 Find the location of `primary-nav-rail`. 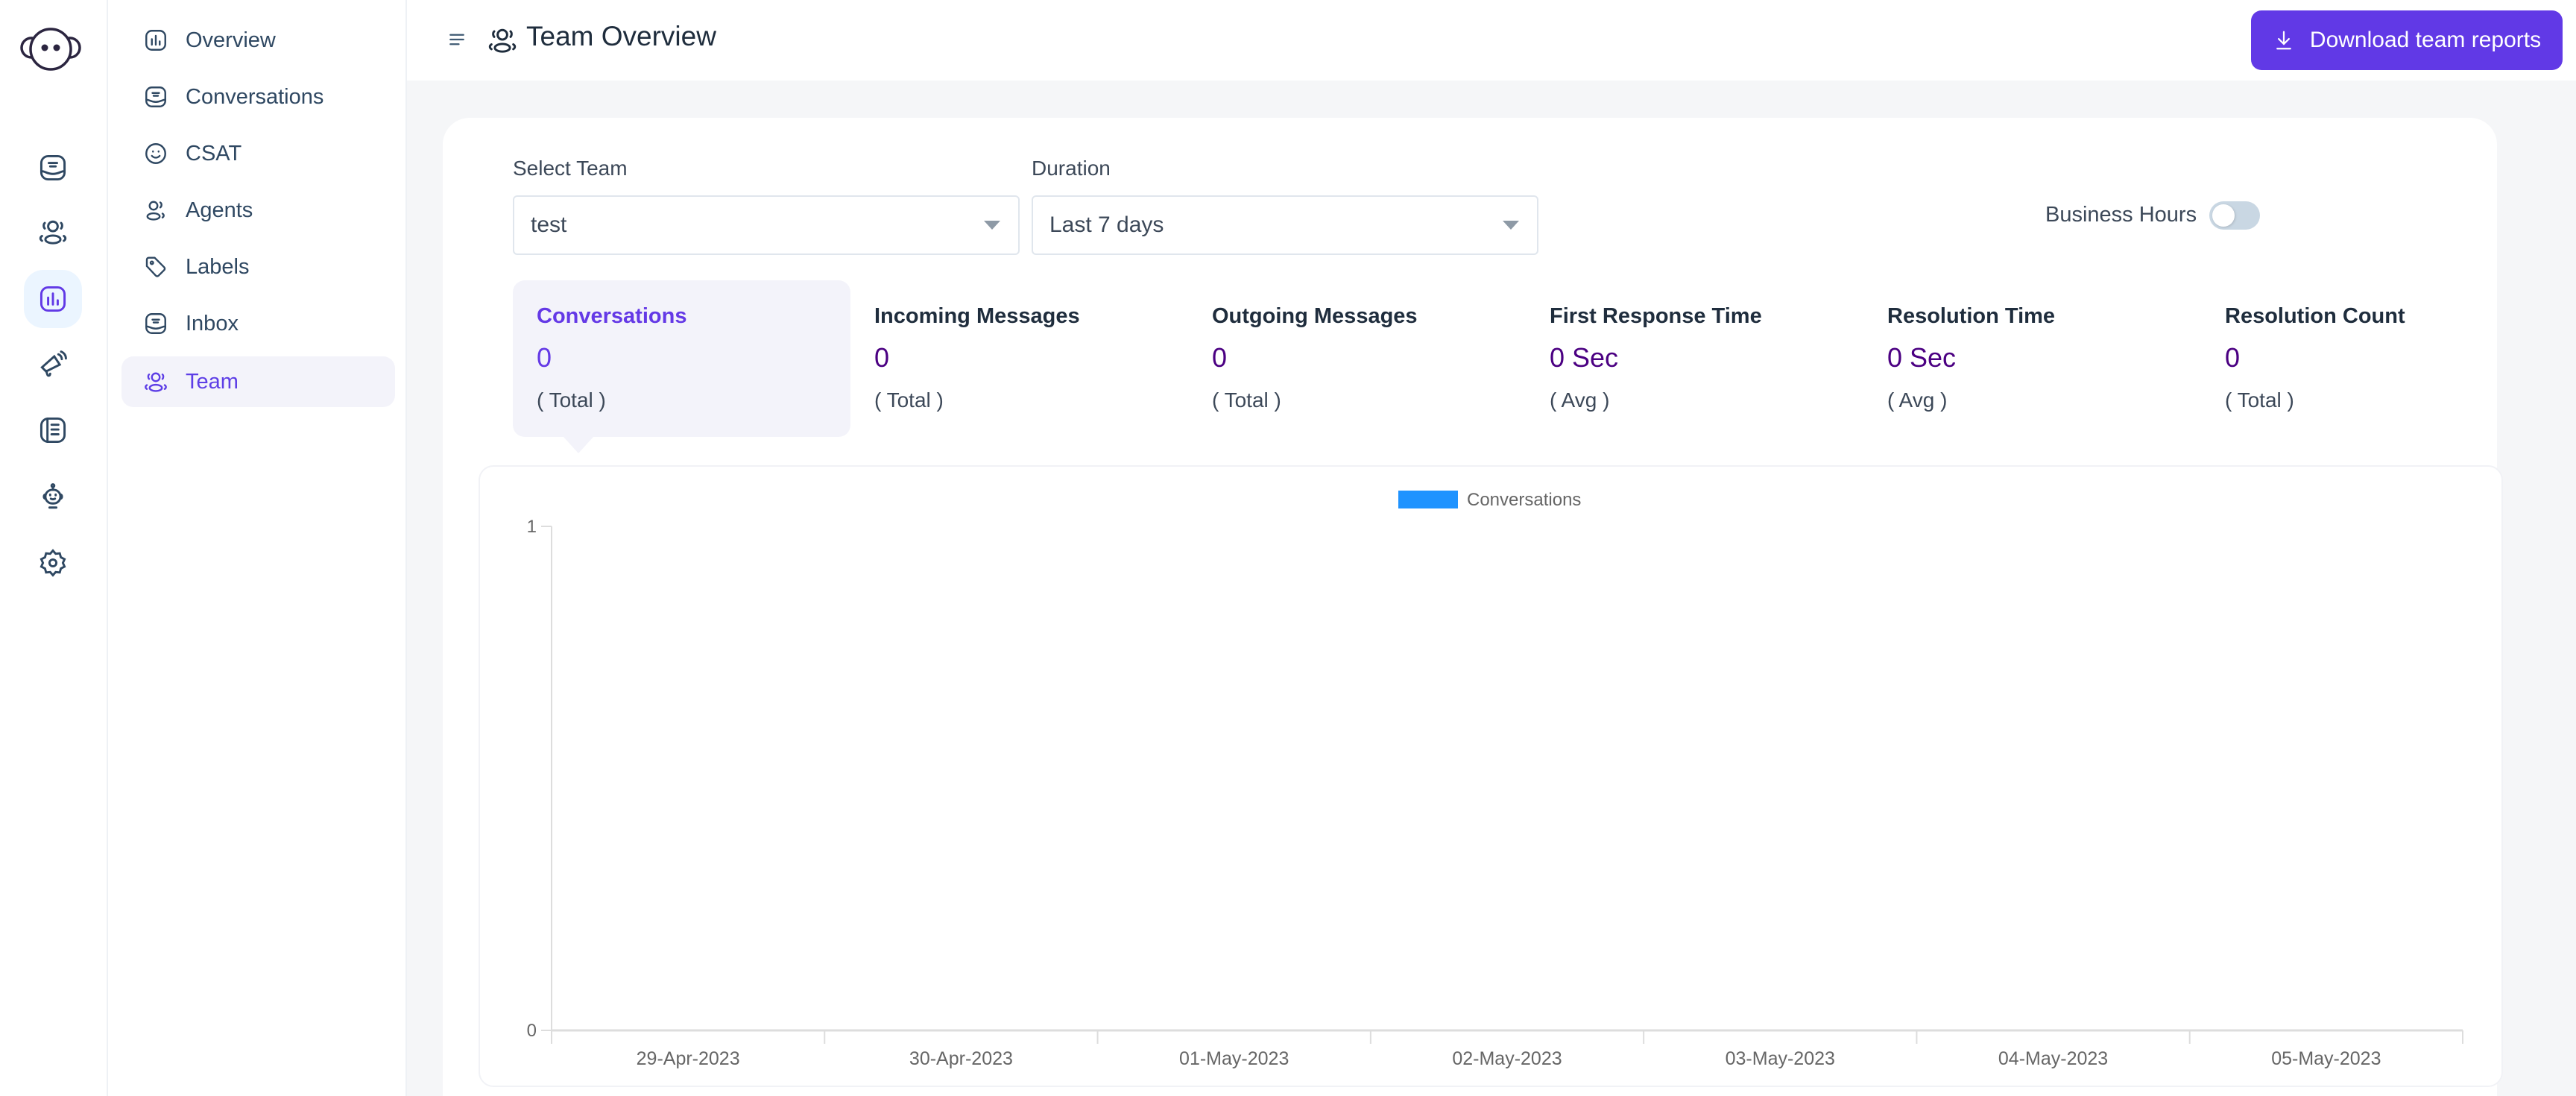

primary-nav-rail is located at coordinates (54, 548).